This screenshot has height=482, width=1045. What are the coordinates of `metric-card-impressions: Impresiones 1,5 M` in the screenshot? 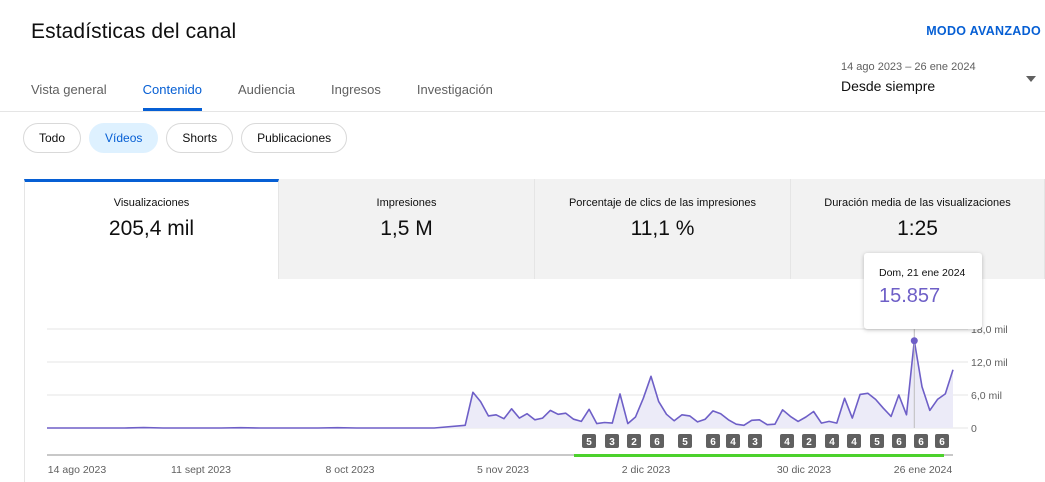 It's located at (407, 229).